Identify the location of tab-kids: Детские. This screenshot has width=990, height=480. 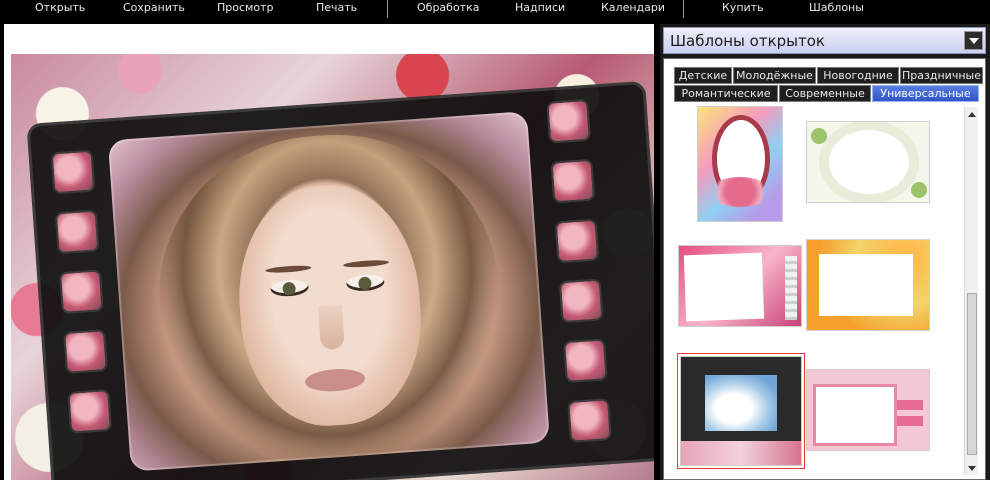
(703, 75).